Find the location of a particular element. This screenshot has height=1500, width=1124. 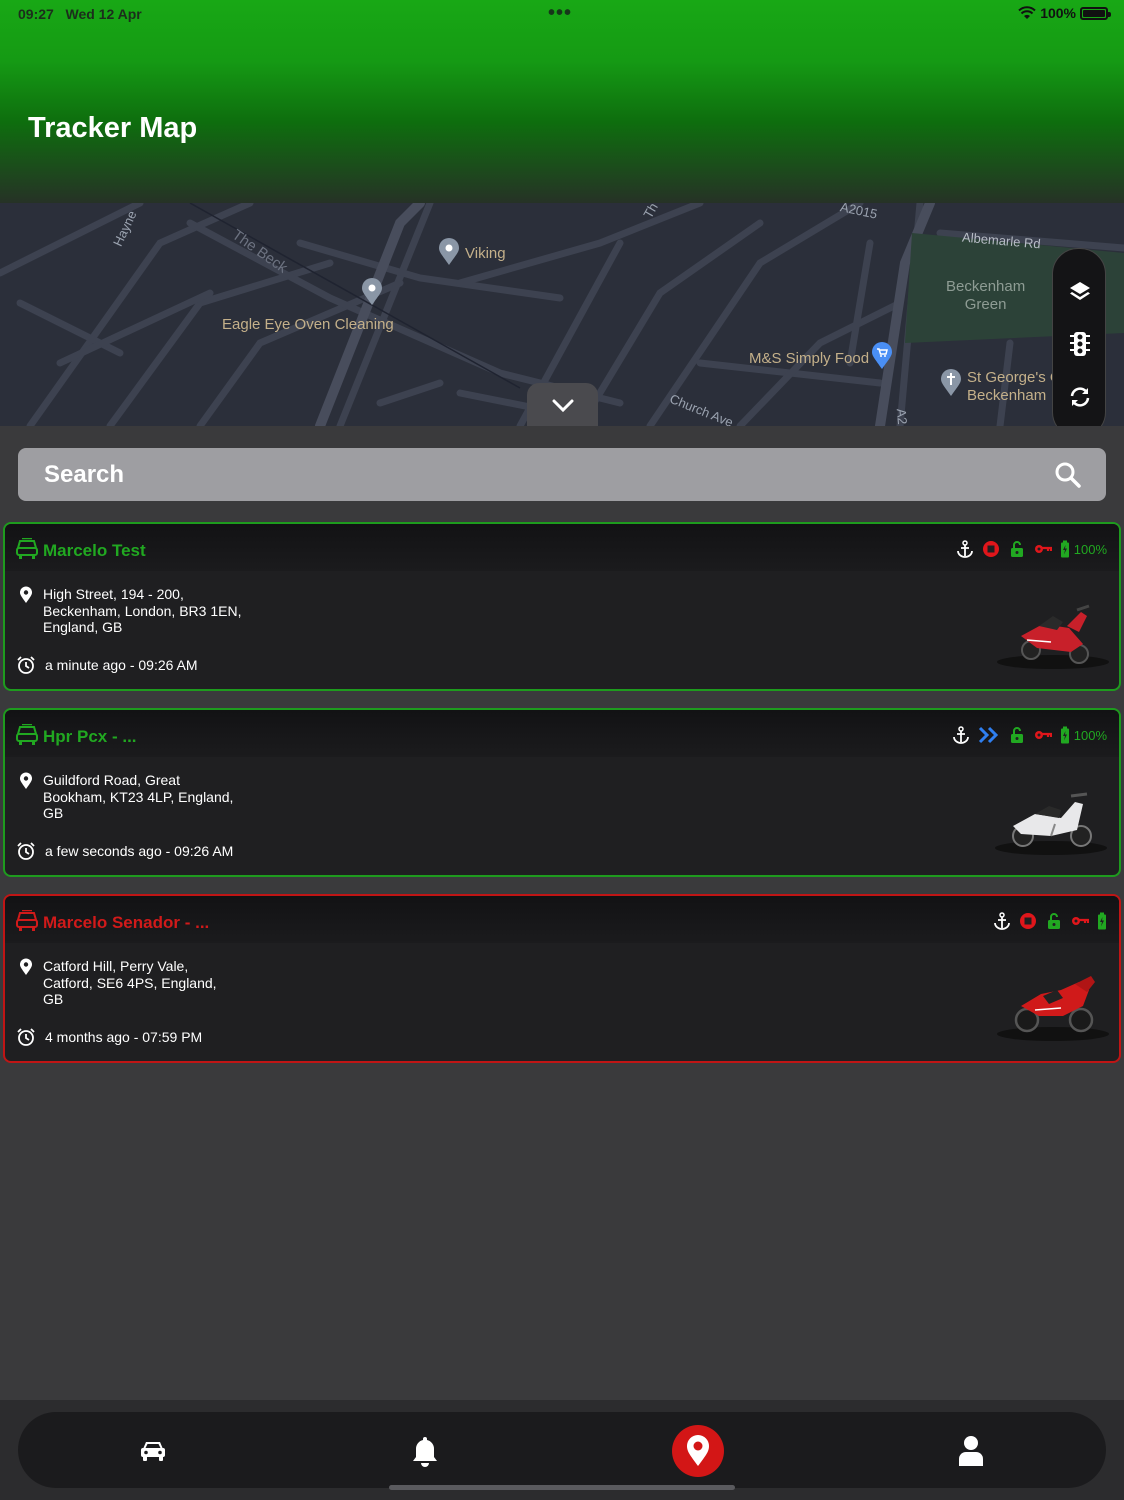

search-icon is located at coordinates (1068, 475).